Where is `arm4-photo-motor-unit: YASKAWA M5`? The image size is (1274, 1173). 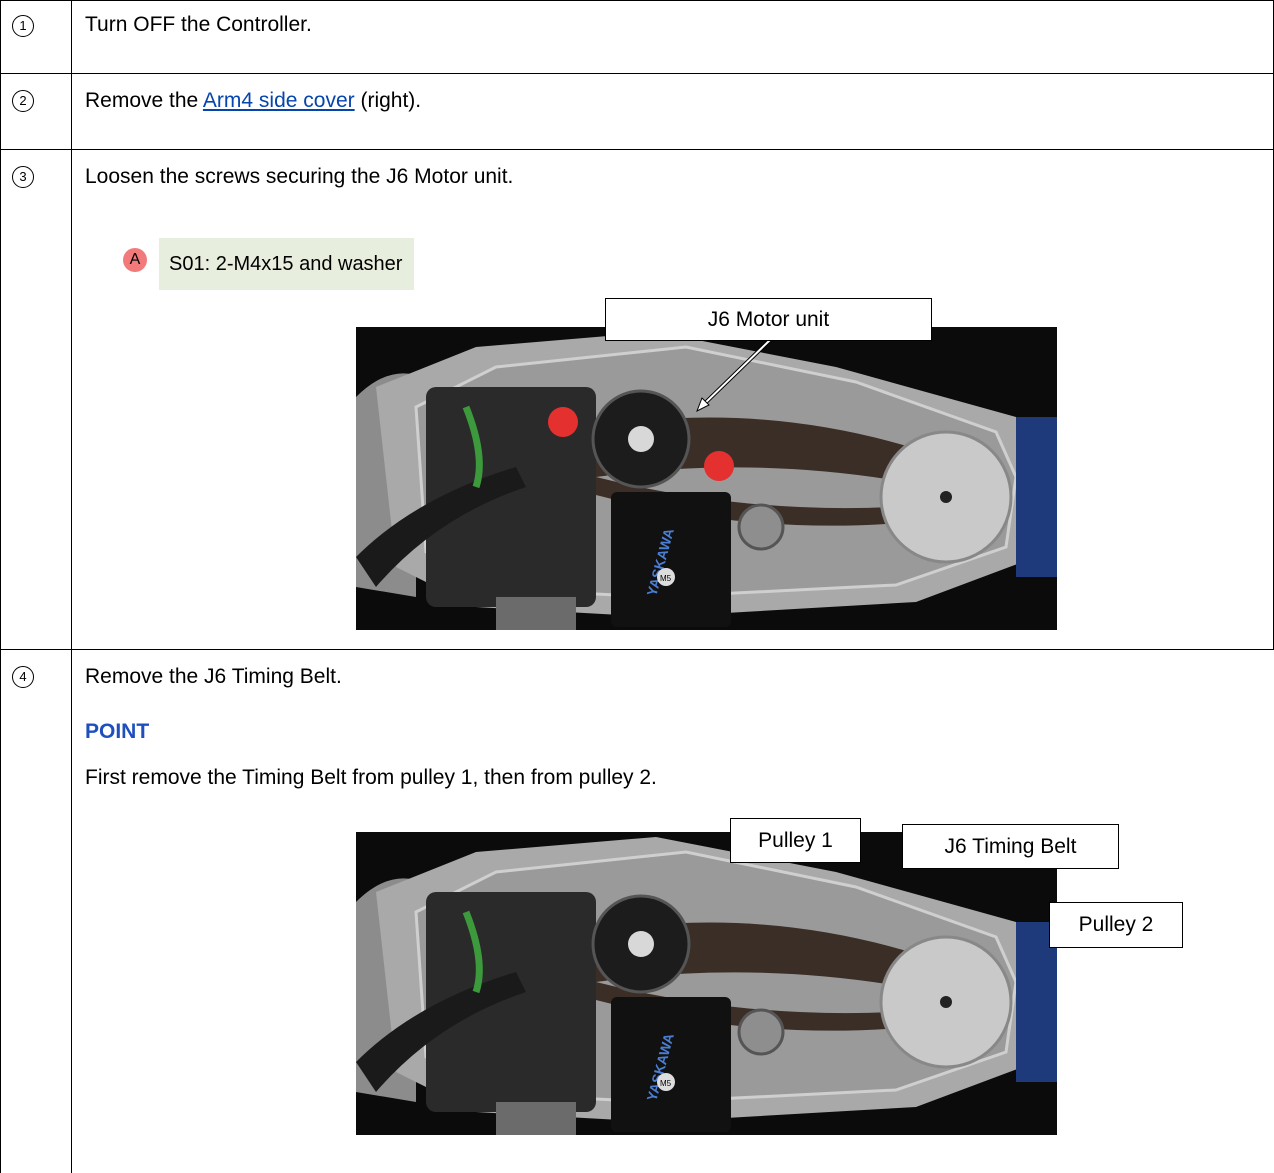
arm4-photo-motor-unit: YASKAWA M5 is located at coordinates (706, 478).